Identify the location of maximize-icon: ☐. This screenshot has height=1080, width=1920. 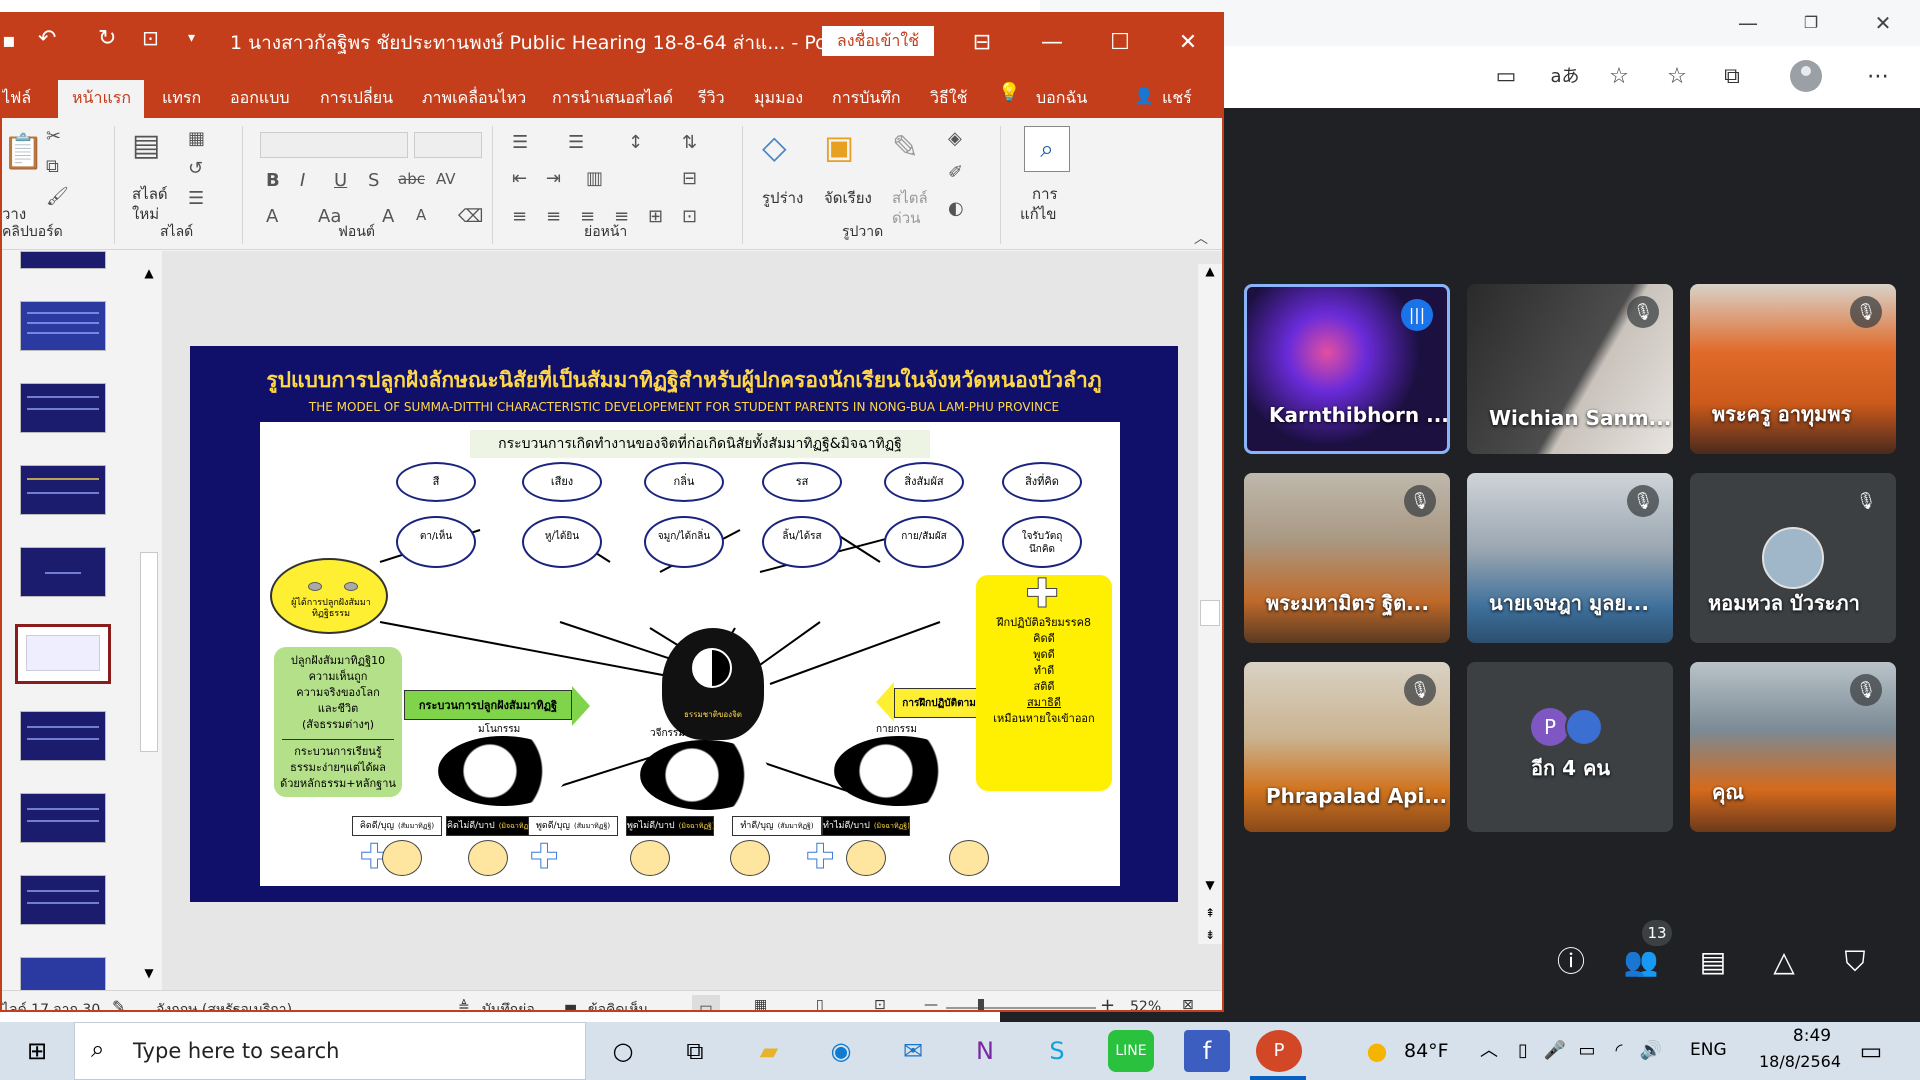
(1120, 43).